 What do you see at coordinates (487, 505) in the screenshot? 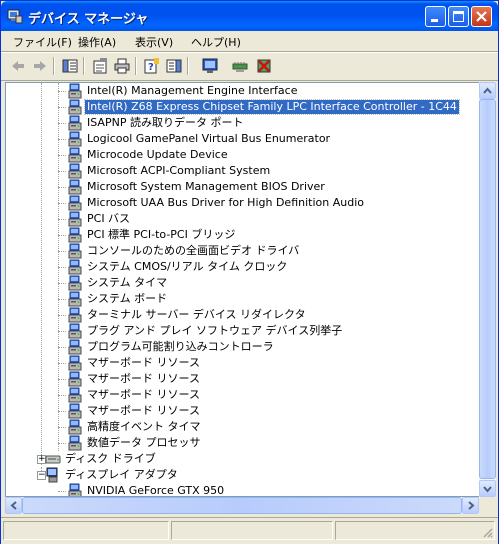
I see `scroll-corner` at bounding box center [487, 505].